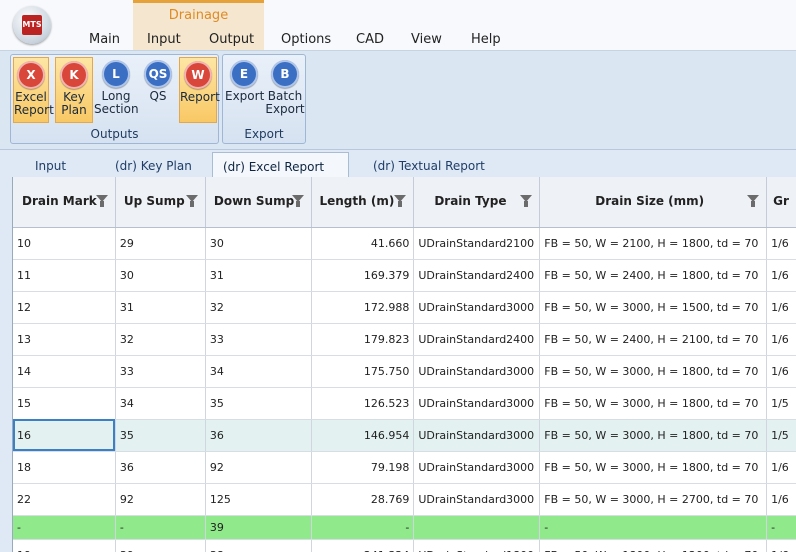  I want to click on table-cell: 126.523, so click(363, 403).